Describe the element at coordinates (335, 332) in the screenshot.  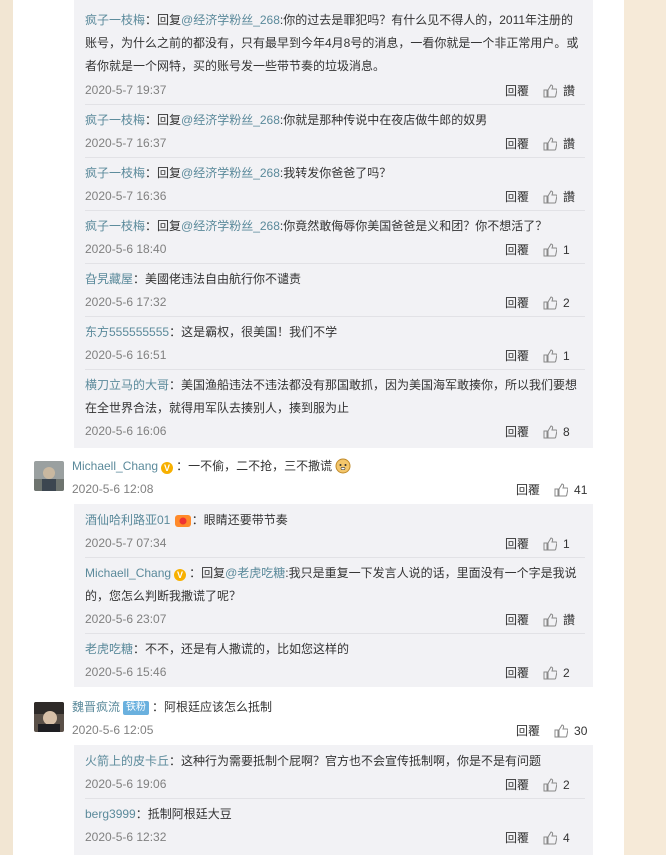
I see `list-item: 东方555555555：这是霸权，很美国！我们不学` at that location.